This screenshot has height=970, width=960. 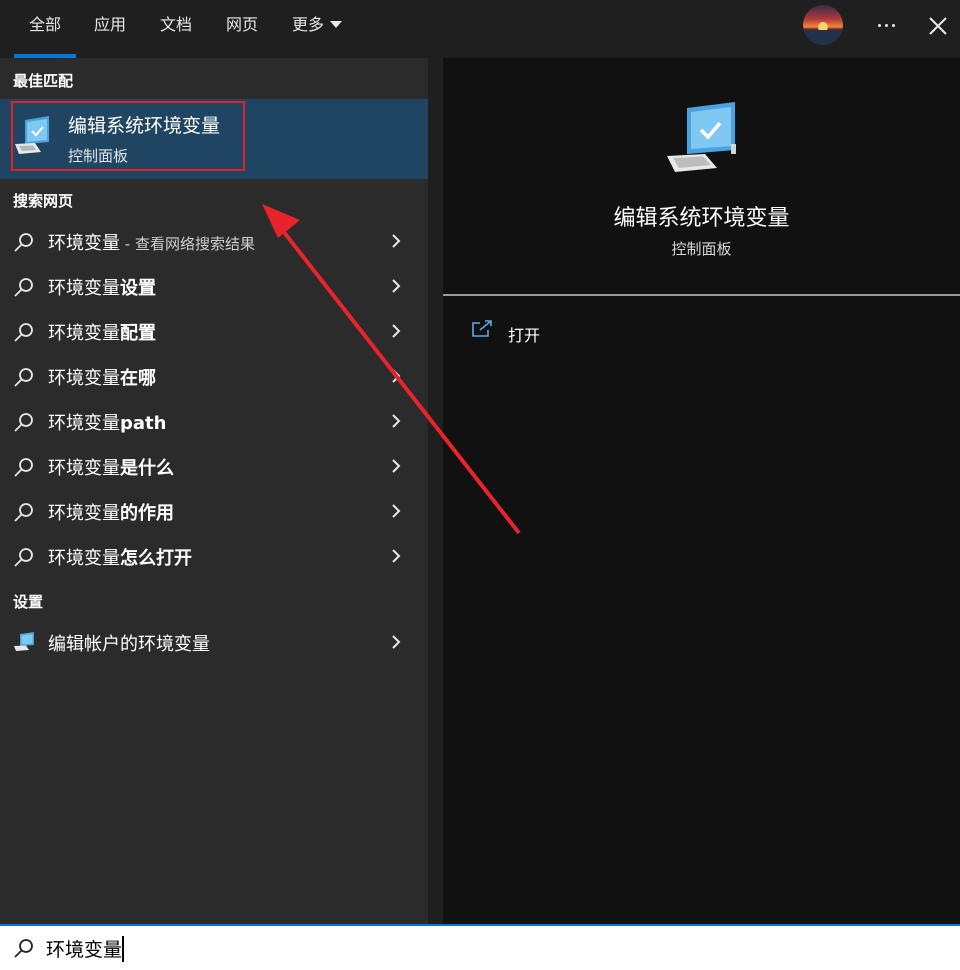 What do you see at coordinates (701, 218) in the screenshot?
I see `detail-title: 编辑系统环境变量` at bounding box center [701, 218].